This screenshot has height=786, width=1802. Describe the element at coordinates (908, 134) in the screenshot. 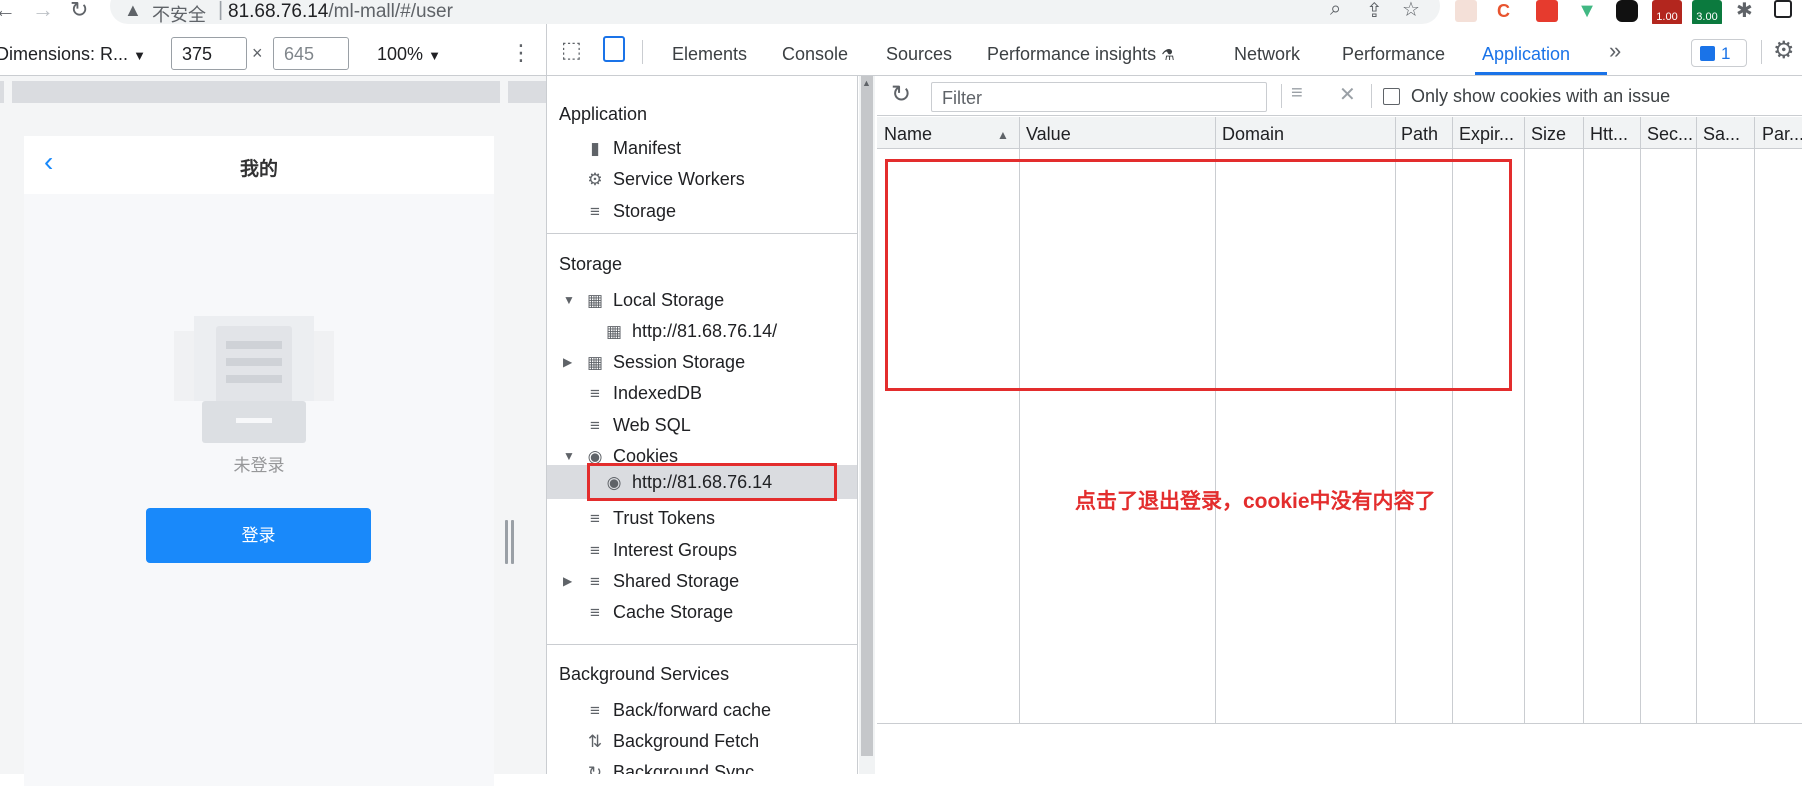

I see `column-name: Name` at that location.